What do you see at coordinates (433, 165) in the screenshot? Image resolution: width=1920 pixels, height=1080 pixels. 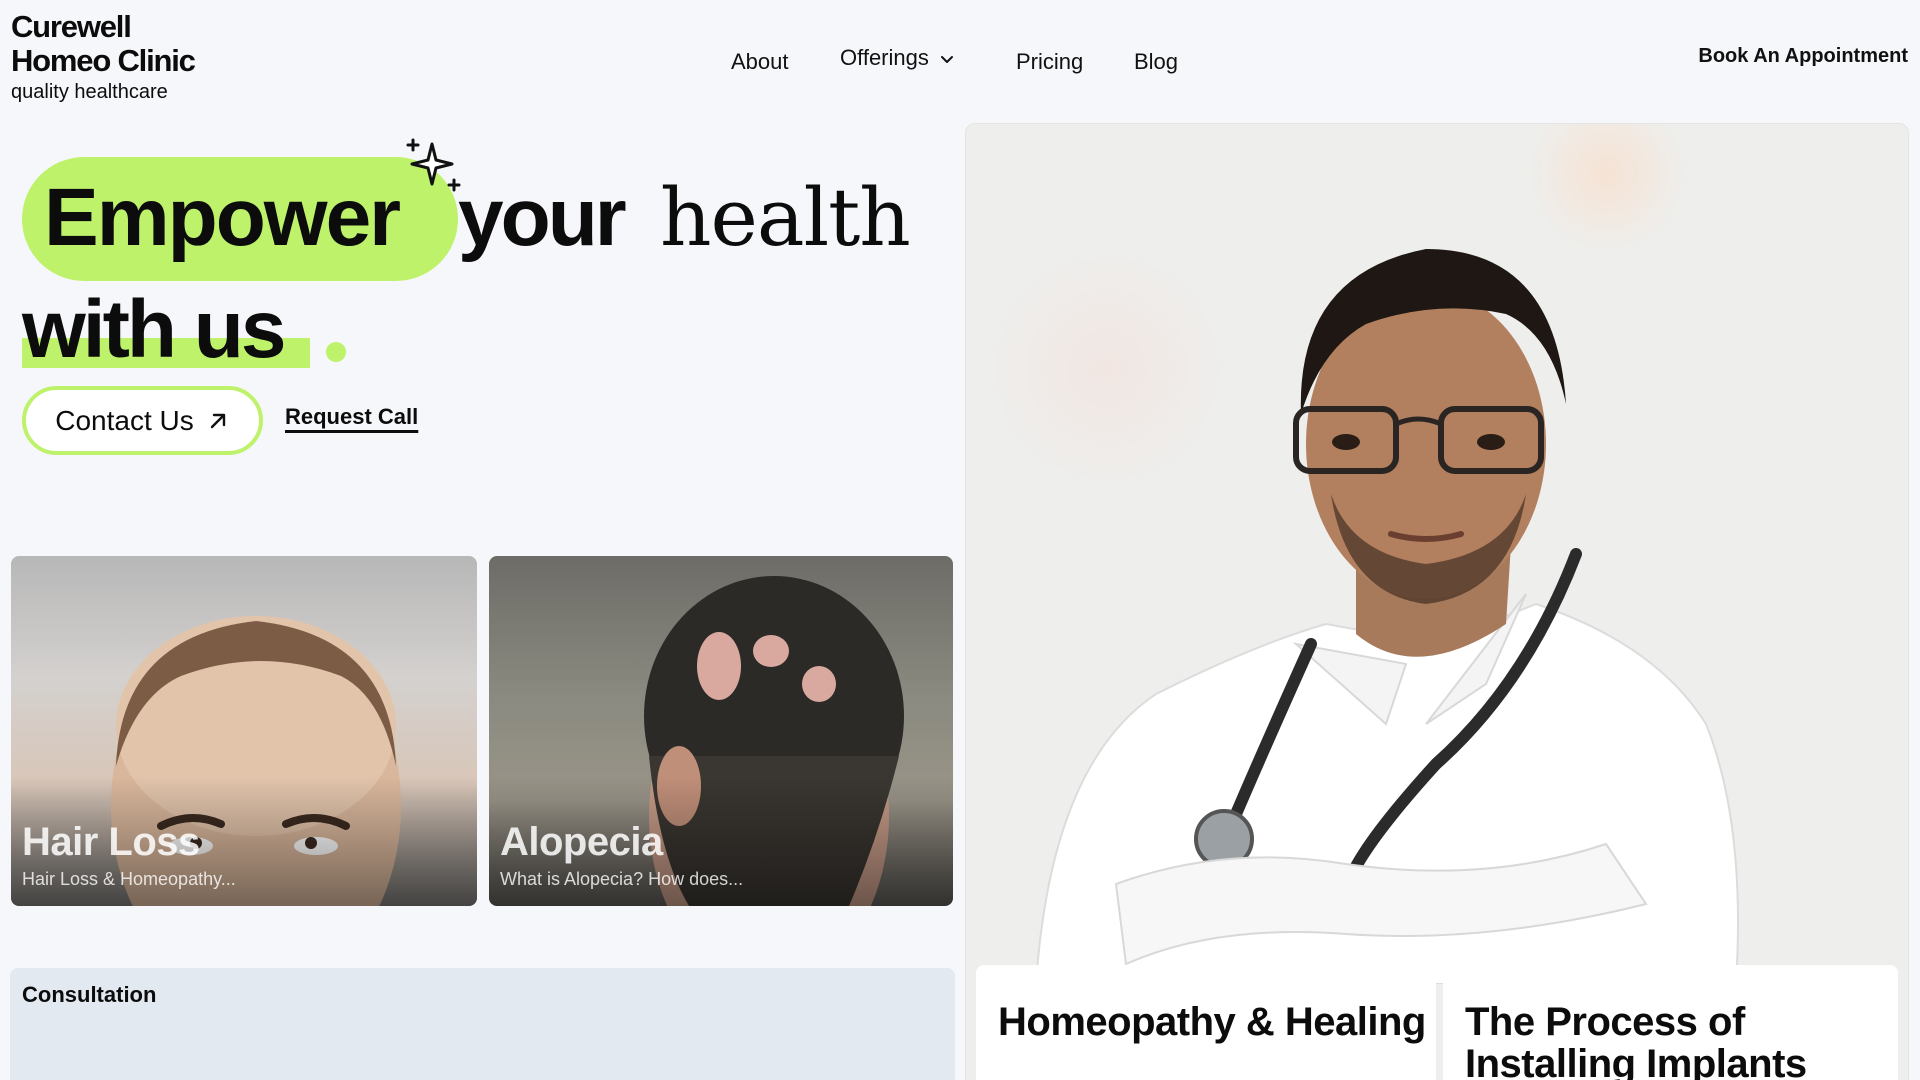 I see `sparkle-icon` at bounding box center [433, 165].